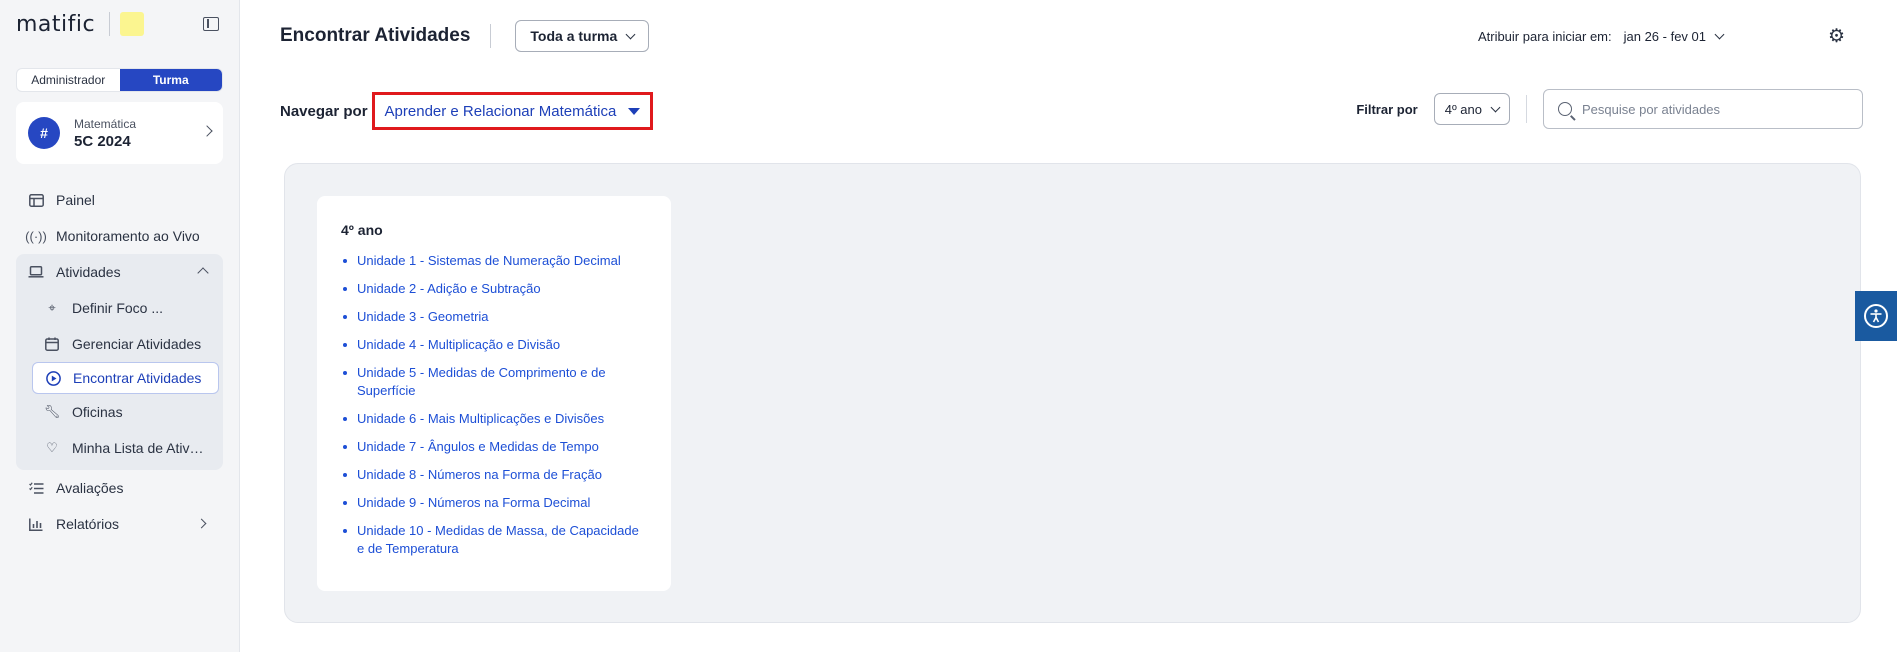 The image size is (1897, 652). What do you see at coordinates (36, 272) in the screenshot?
I see `laptop-icon` at bounding box center [36, 272].